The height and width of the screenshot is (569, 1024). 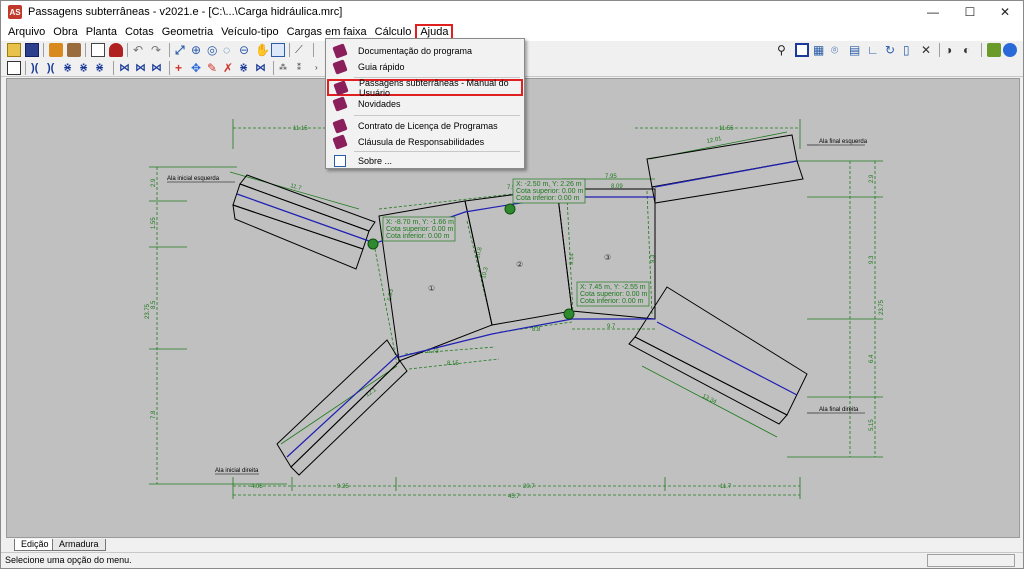 I want to click on table-icon: ▤, so click(x=856, y=50).